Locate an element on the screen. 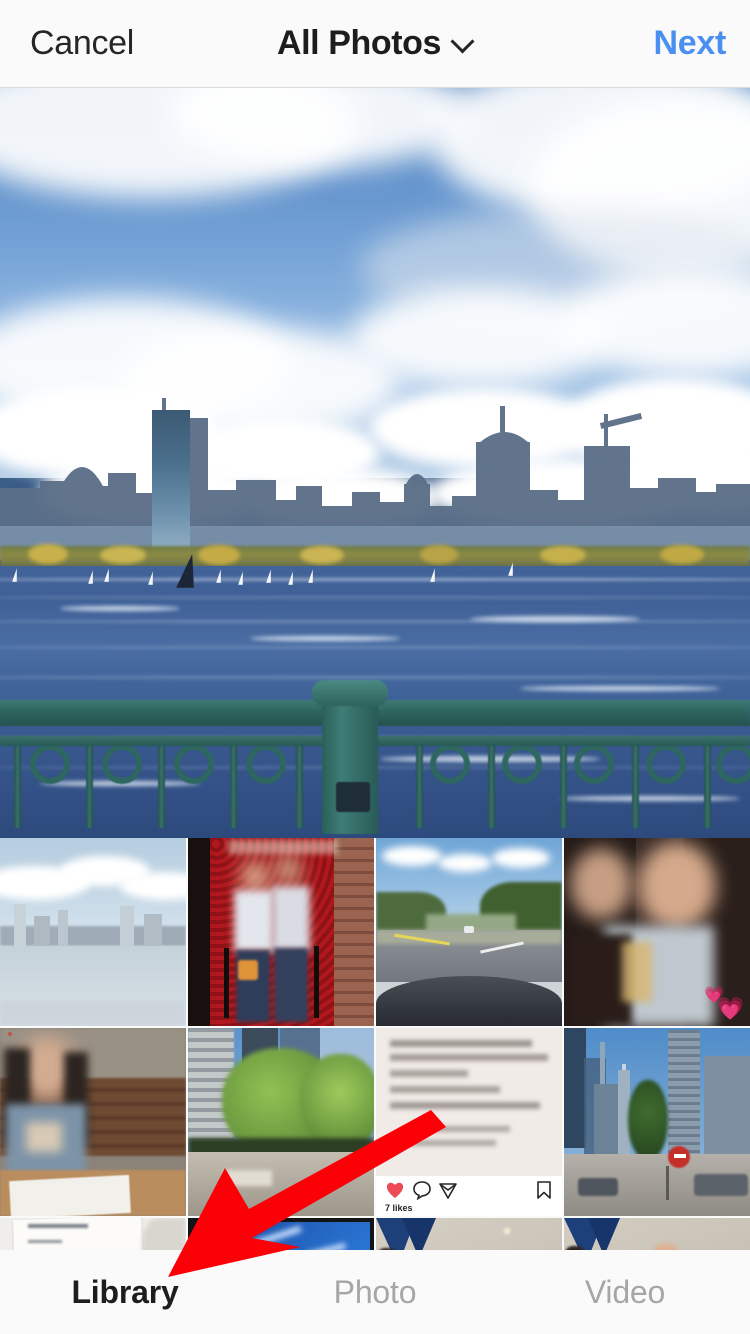  thumbnail-selfie: 💗 💗 is located at coordinates (657, 932).